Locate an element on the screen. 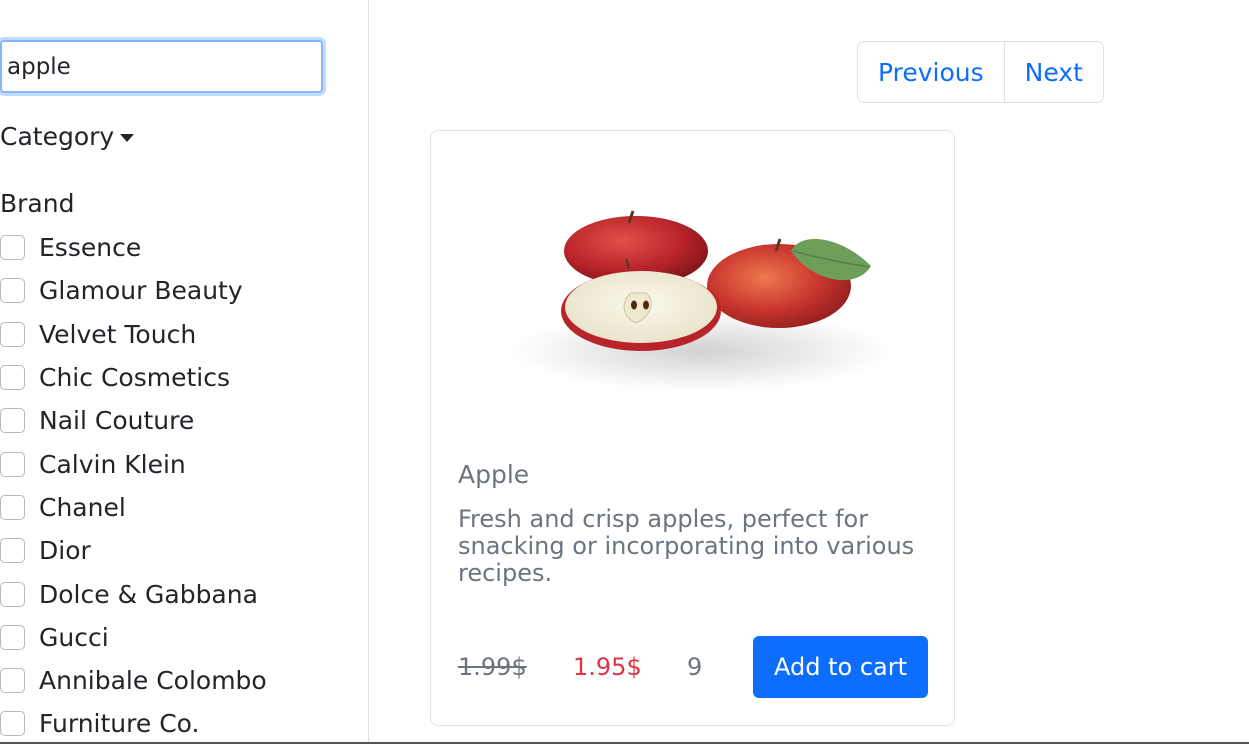  brand-label: Annibale Colombo is located at coordinates (153, 681).